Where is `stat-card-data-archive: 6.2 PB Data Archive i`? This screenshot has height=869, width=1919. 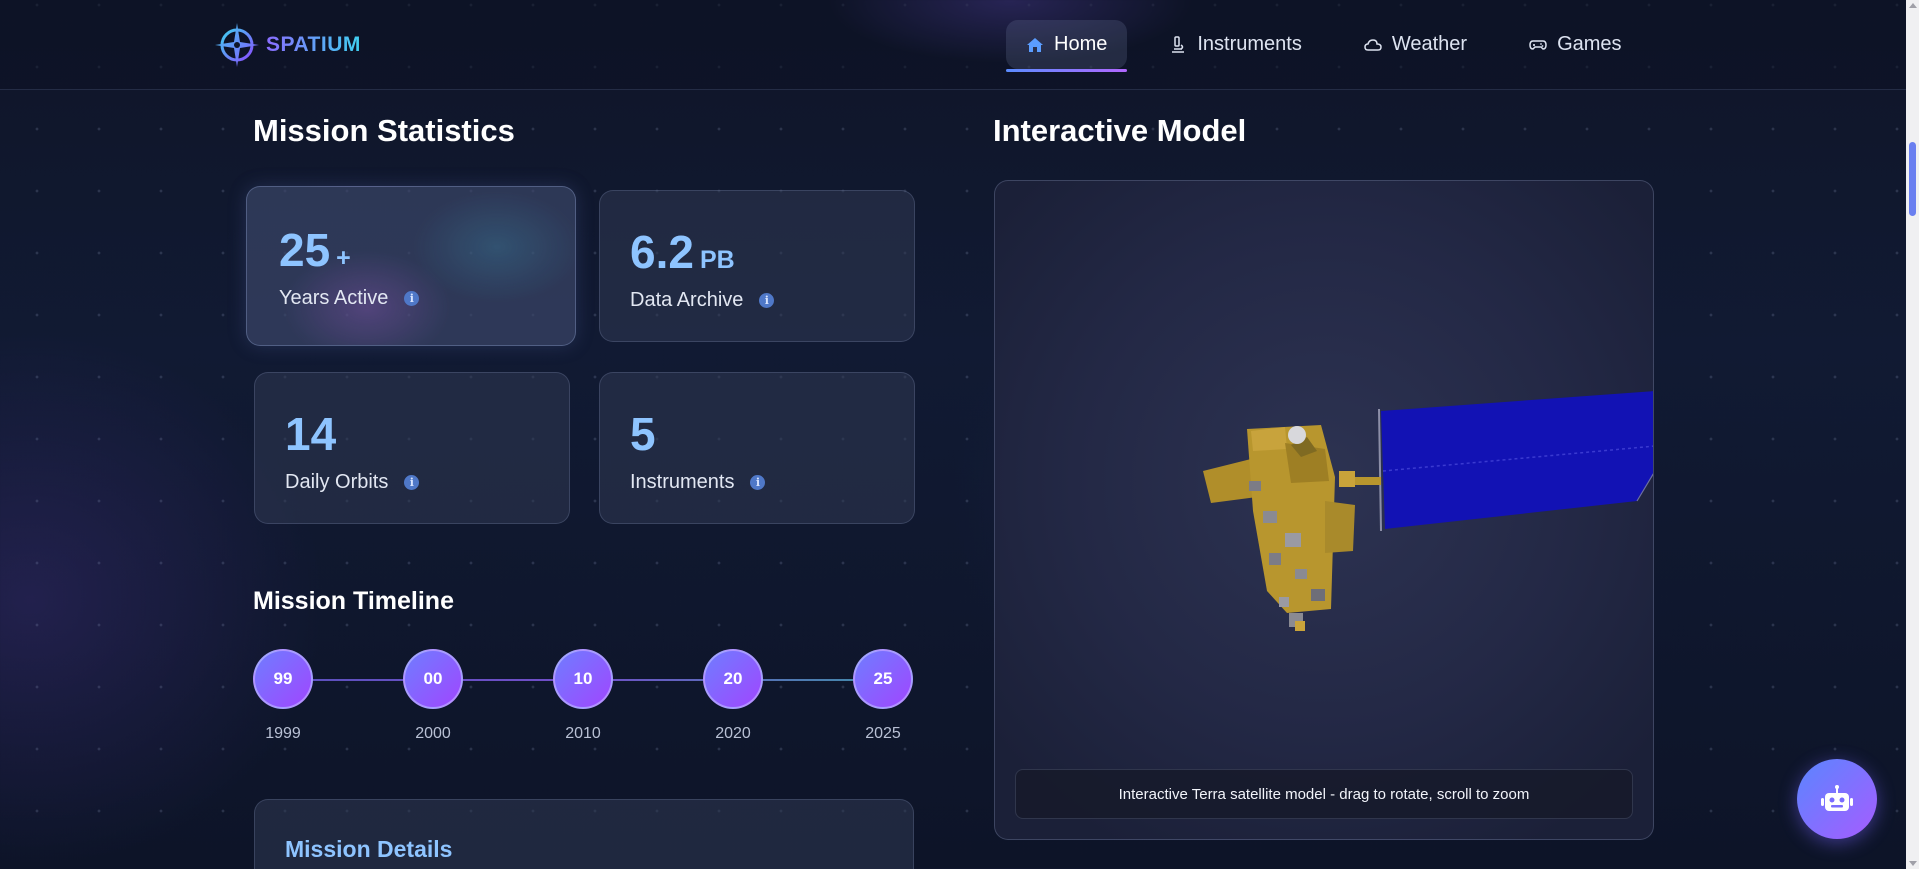 stat-card-data-archive: 6.2 PB Data Archive i is located at coordinates (757, 266).